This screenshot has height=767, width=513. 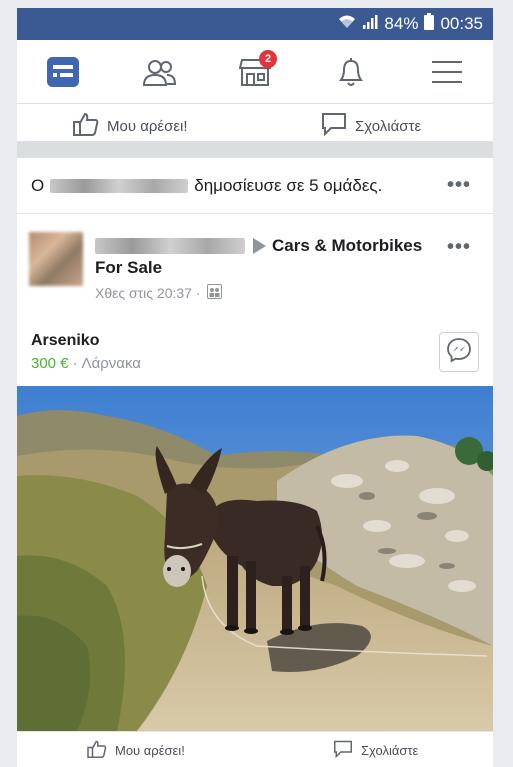 I want to click on battery-icon, so click(x=429, y=24).